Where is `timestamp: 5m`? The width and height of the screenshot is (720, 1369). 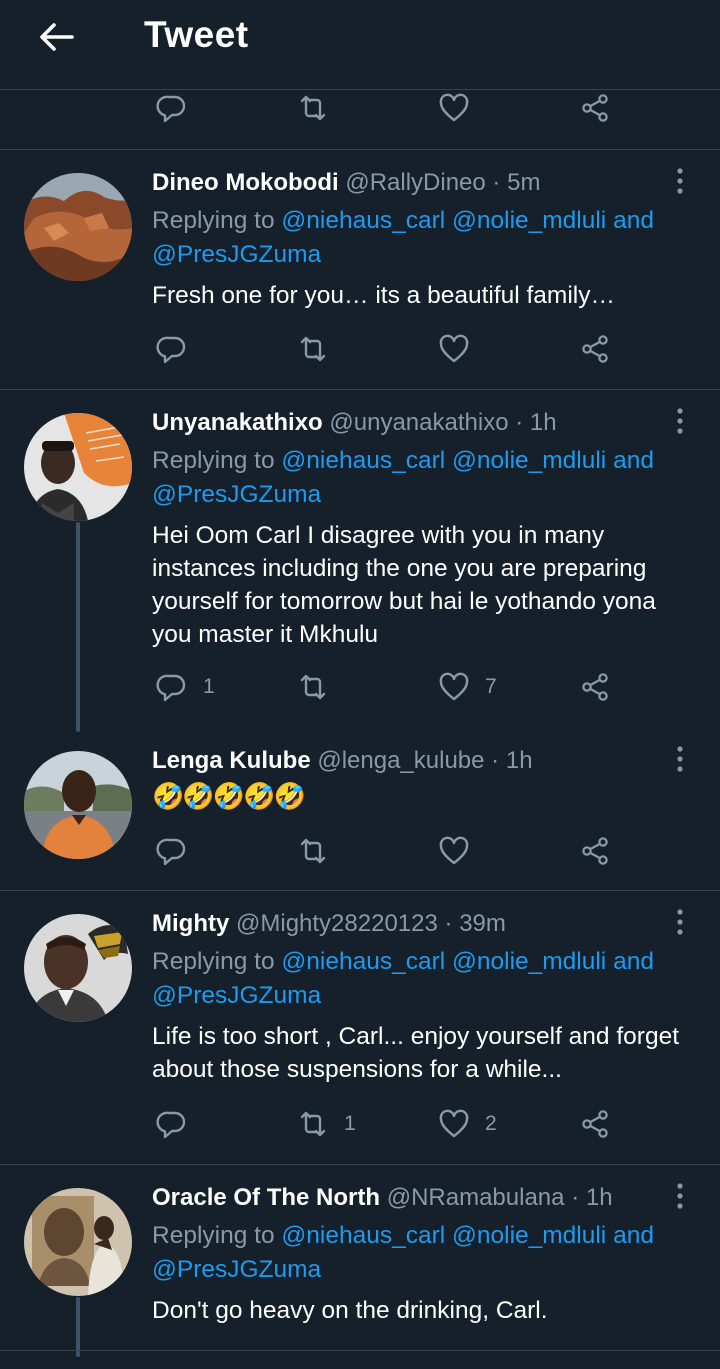 timestamp: 5m is located at coordinates (523, 182).